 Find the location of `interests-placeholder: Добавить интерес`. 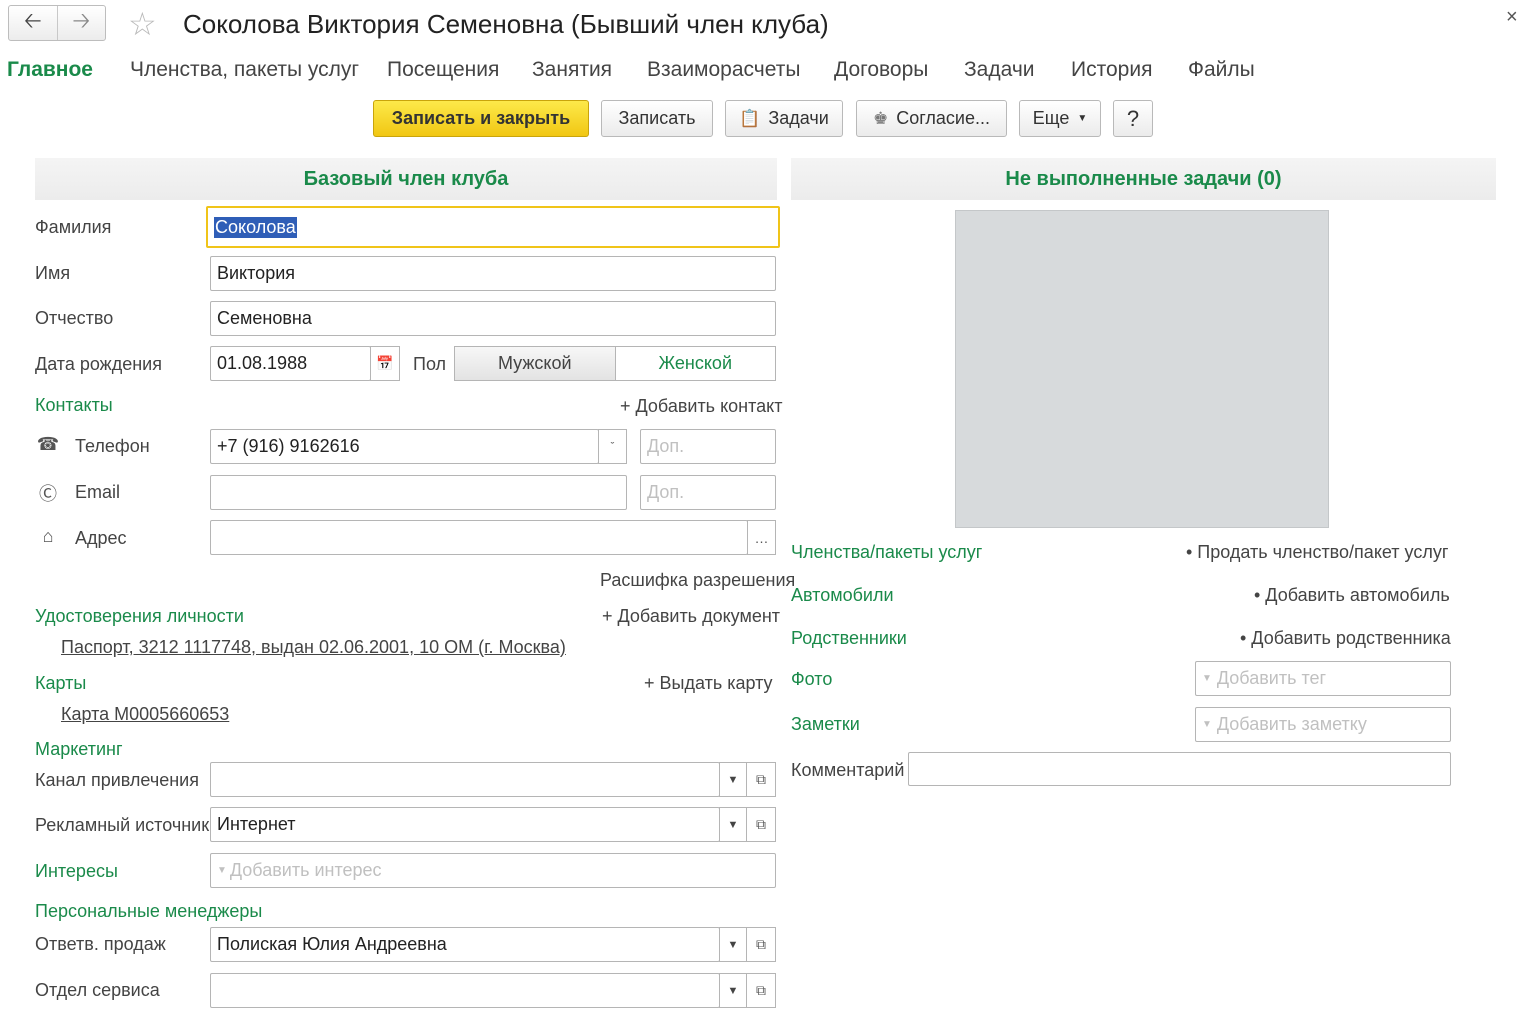

interests-placeholder: Добавить интерес is located at coordinates (305, 870).